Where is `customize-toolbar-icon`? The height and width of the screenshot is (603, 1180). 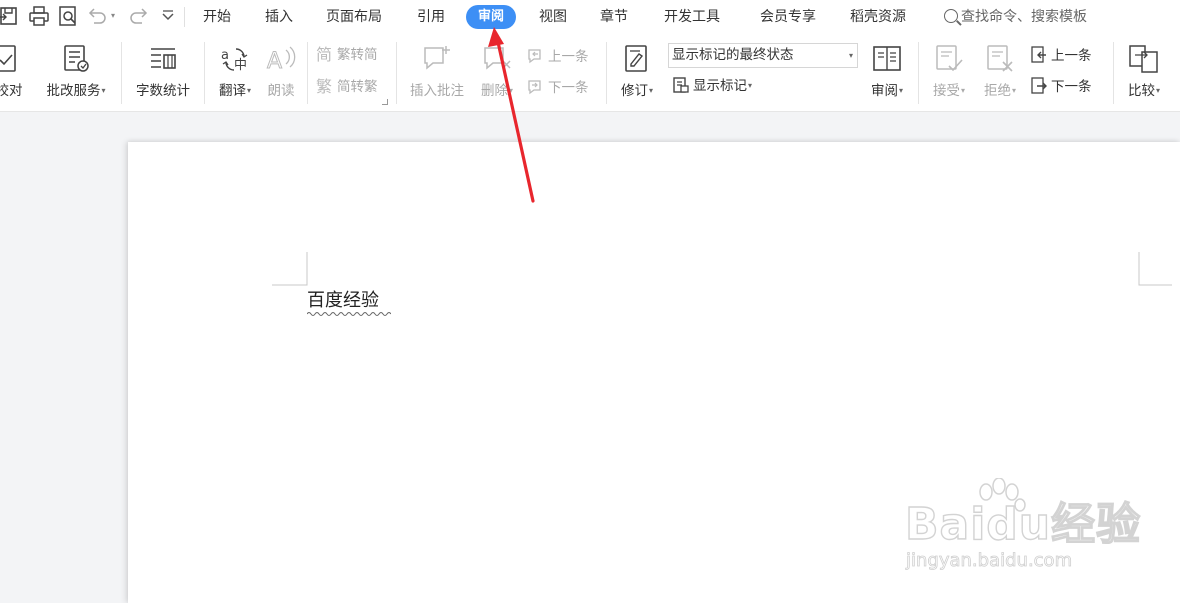
customize-toolbar-icon is located at coordinates (168, 16).